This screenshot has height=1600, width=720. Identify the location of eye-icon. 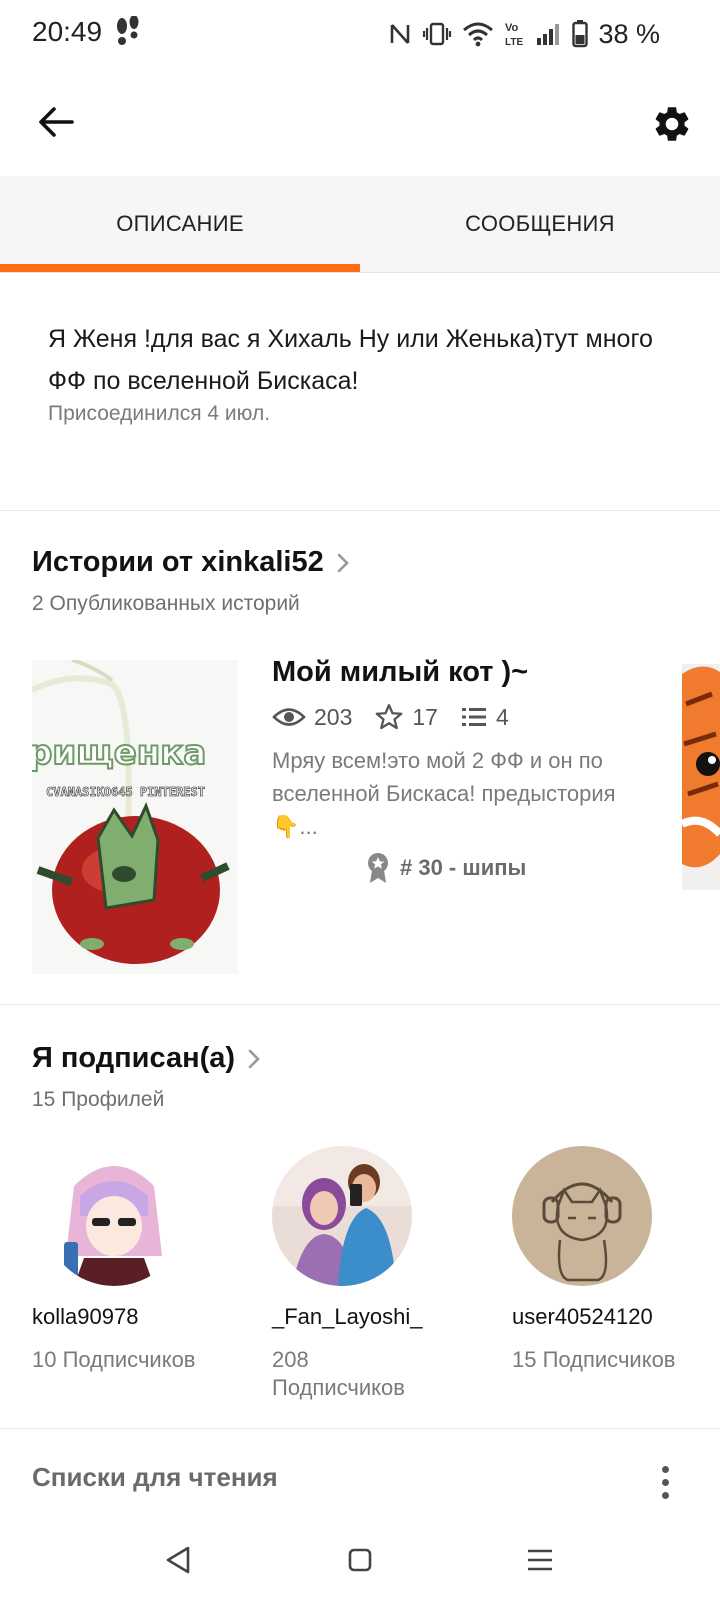
(289, 717).